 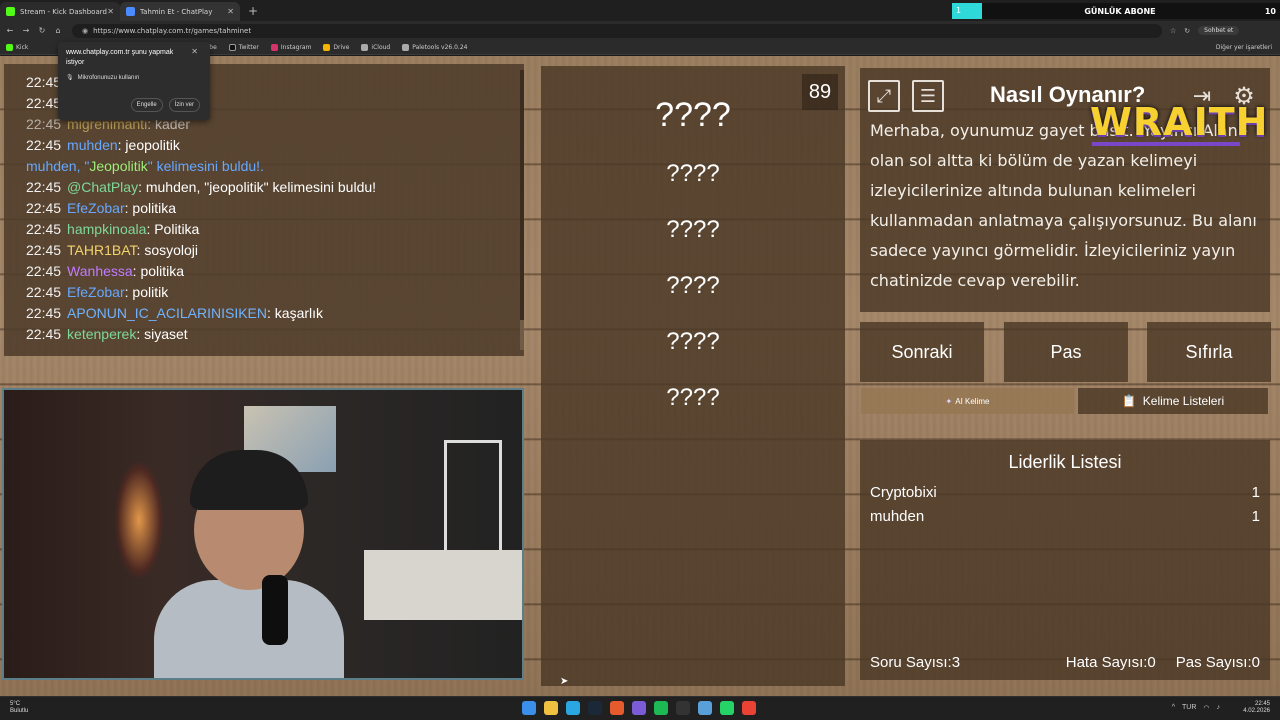 What do you see at coordinates (120, 57) in the screenshot?
I see `popup-title: www.chatplay.com.tr şunu yapmak istiyor` at bounding box center [120, 57].